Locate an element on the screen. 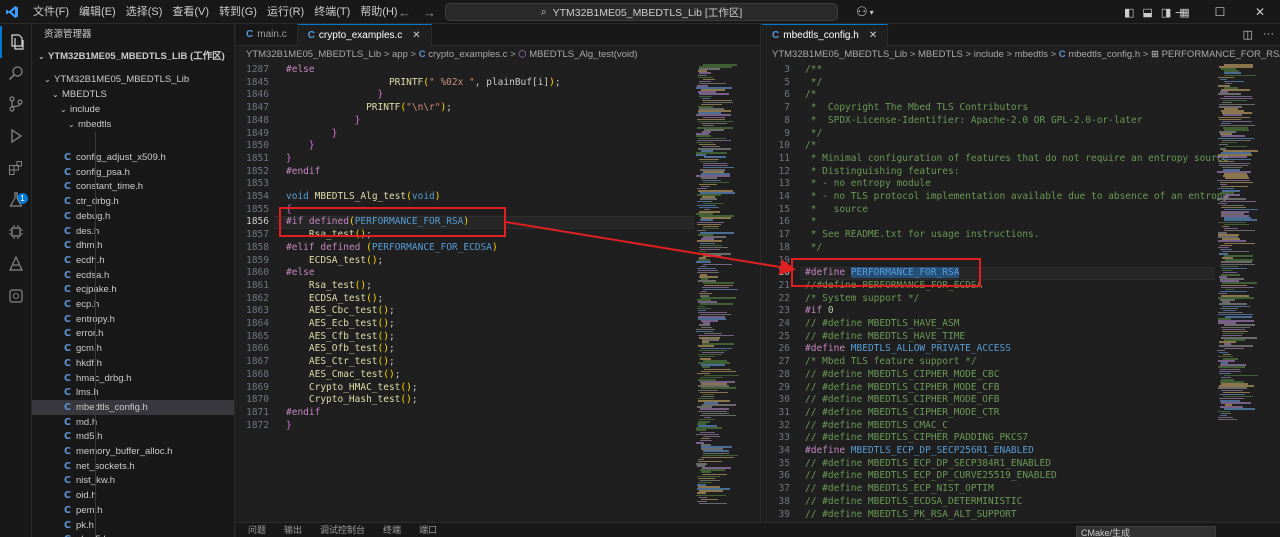 This screenshot has width=1280, height=537. tree-folder: ⌄ YTM32B1ME05_MBEDTLS_Lib is located at coordinates (133, 79).